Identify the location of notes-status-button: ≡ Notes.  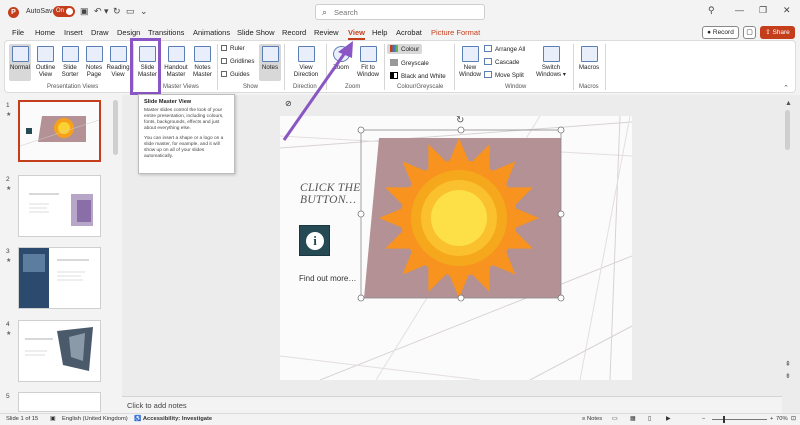
(592, 419).